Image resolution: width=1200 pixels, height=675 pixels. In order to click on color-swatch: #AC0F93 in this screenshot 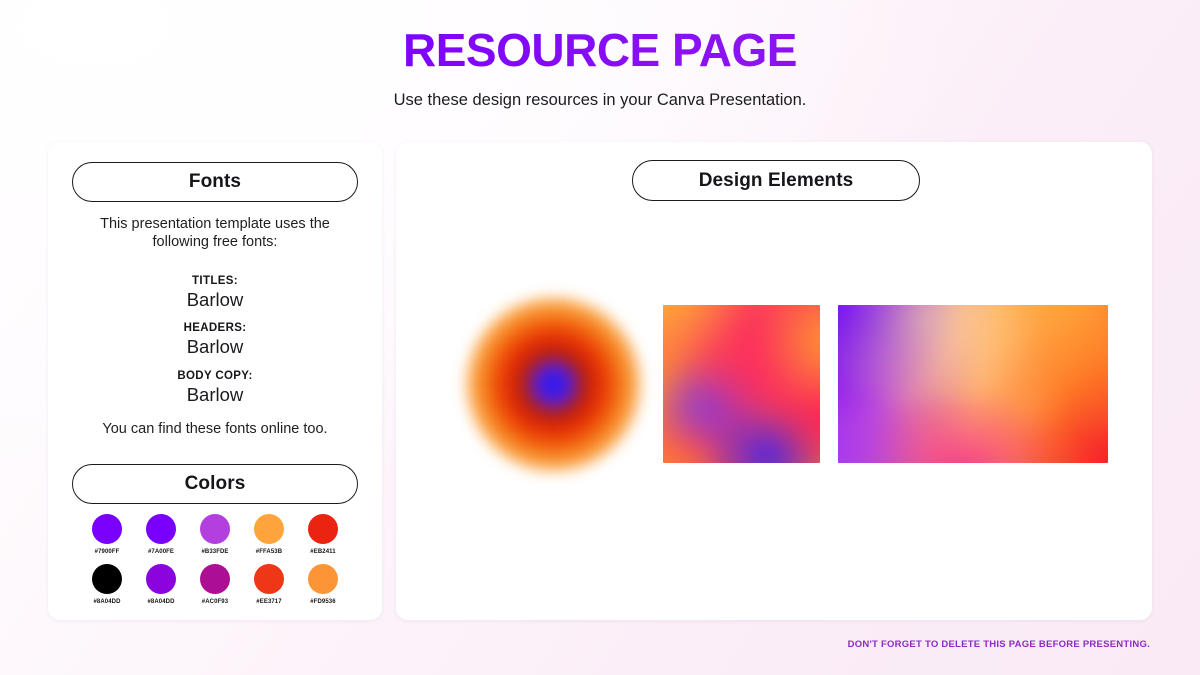, I will do `click(215, 585)`.